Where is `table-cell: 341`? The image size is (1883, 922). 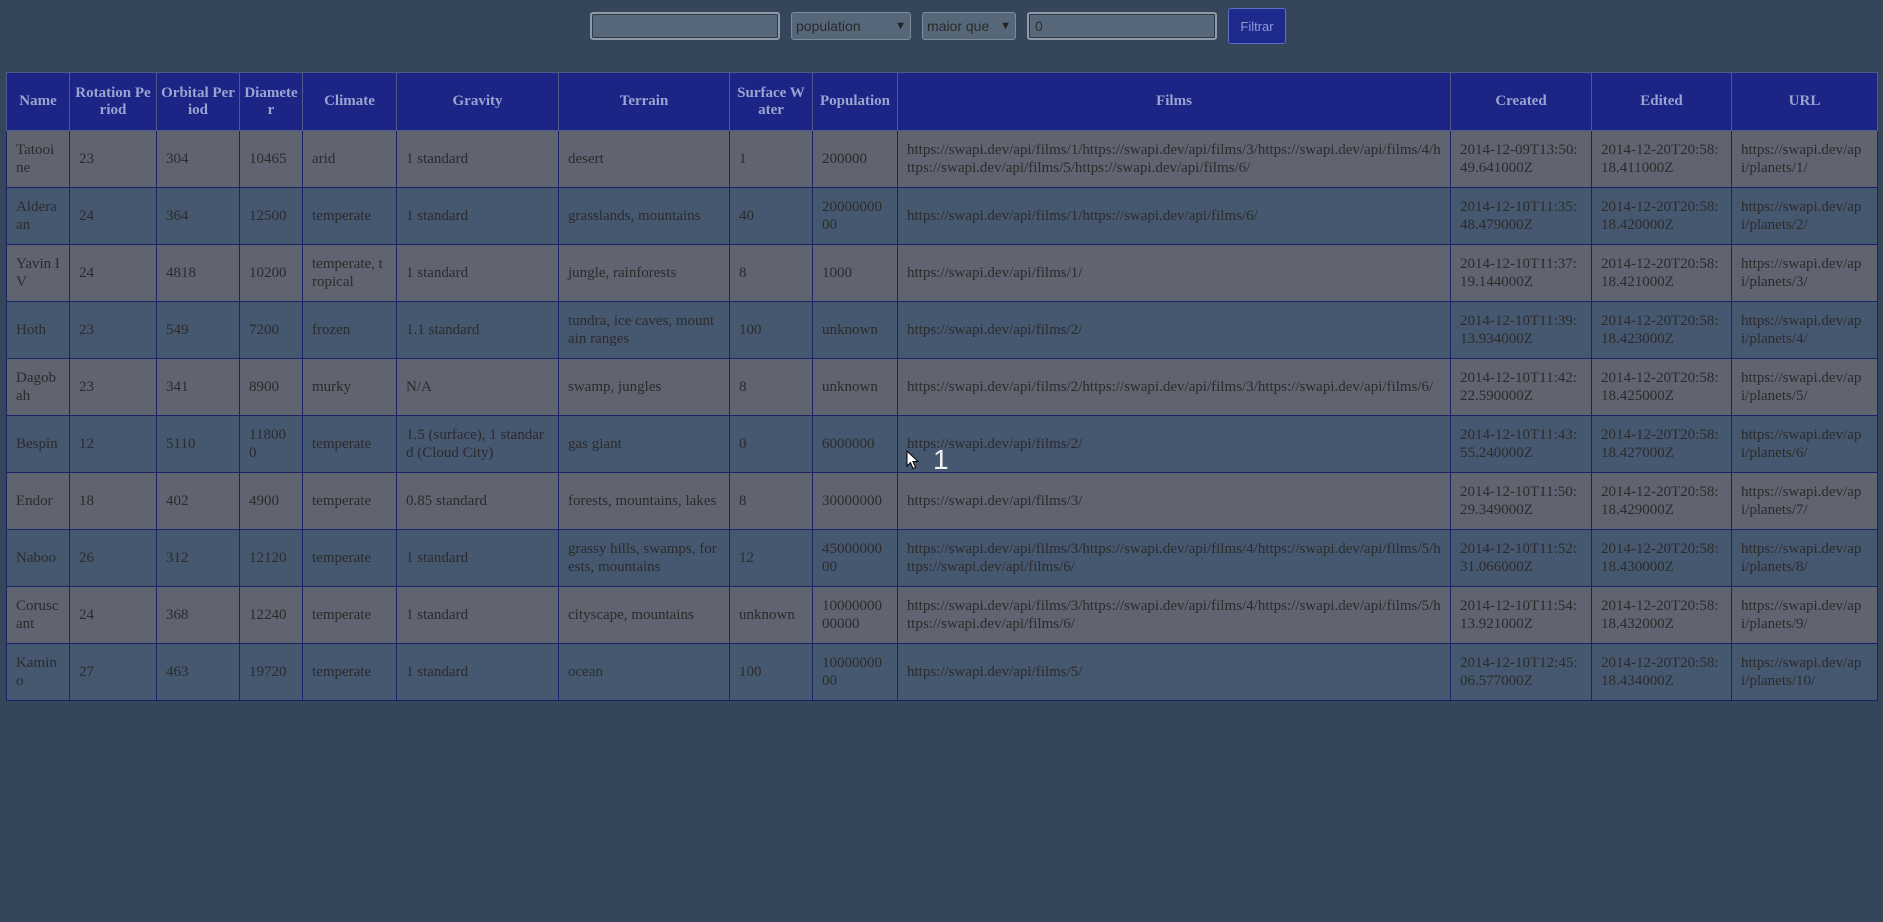
table-cell: 341 is located at coordinates (198, 387).